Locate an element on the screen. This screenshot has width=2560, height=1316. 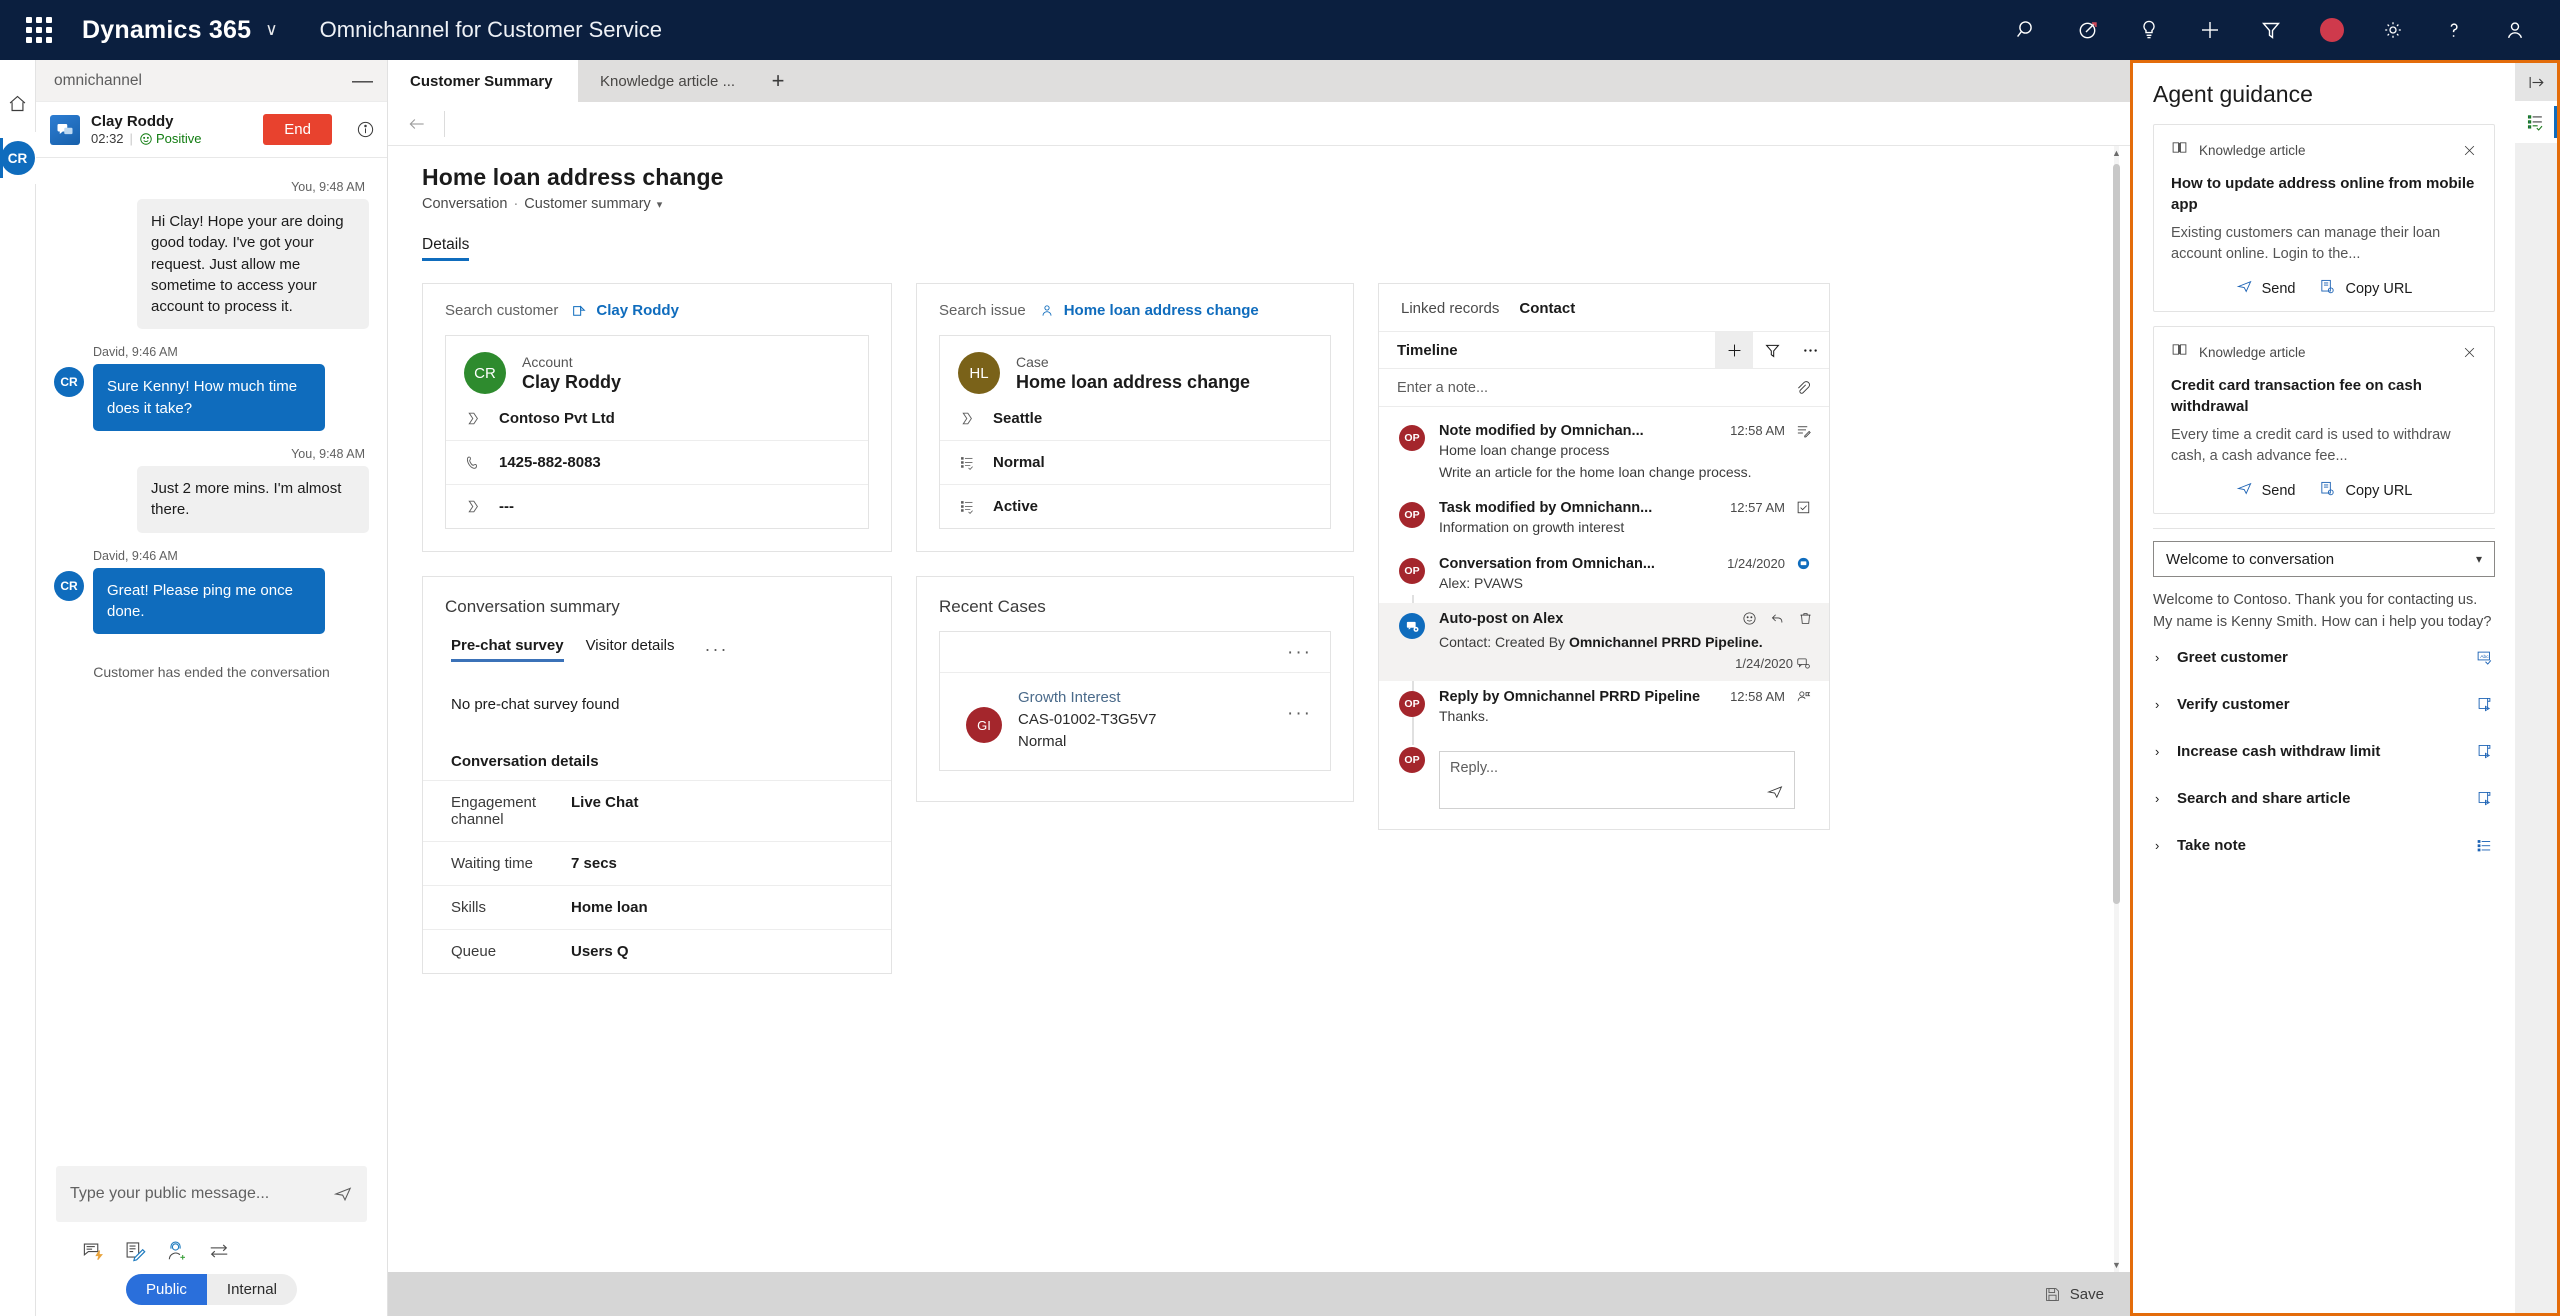
timeline-item: OP Note modified by Omnichan... 12:58 AM is located at coordinates (1604, 453).